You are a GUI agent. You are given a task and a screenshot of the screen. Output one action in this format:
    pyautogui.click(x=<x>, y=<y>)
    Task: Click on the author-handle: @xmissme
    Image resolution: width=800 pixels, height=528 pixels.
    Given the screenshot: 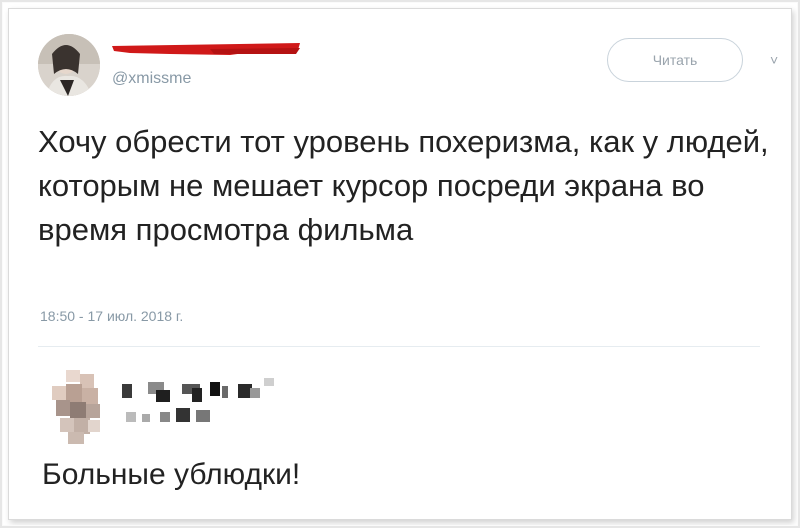 What is the action you would take?
    pyautogui.click(x=151, y=79)
    